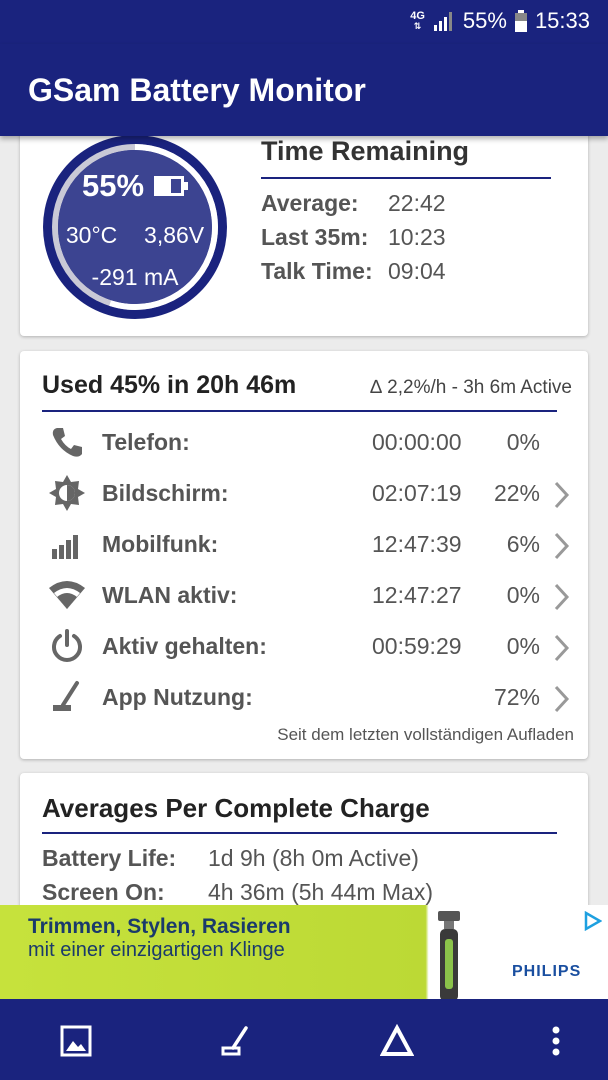 This screenshot has height=1080, width=608. Describe the element at coordinates (304, 444) in the screenshot. I see `usage-row-telefon: Telefon: 00:00:00 0%` at that location.